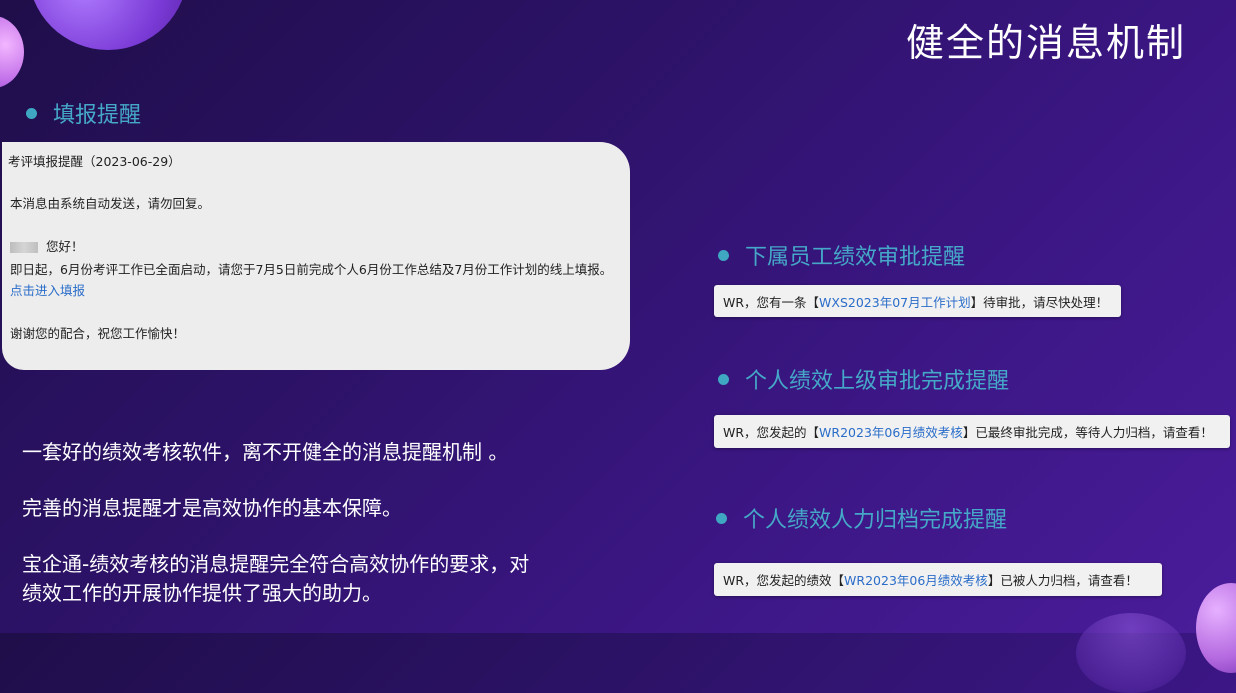 This screenshot has height=693, width=1236. I want to click on description-line-1: 一套好的绩效考核软件，离不开健全的消息提醒机制 。, so click(265, 452).